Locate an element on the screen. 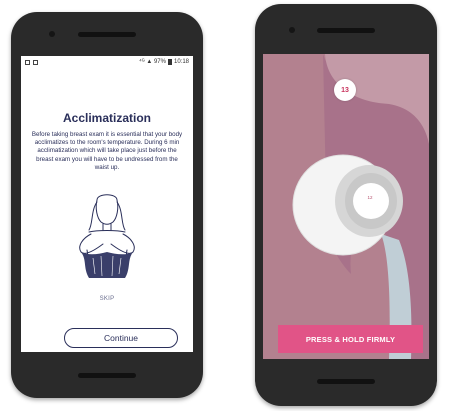 Image resolution: width=449 pixels, height=411 pixels. continue-button: Continue is located at coordinates (121, 338).